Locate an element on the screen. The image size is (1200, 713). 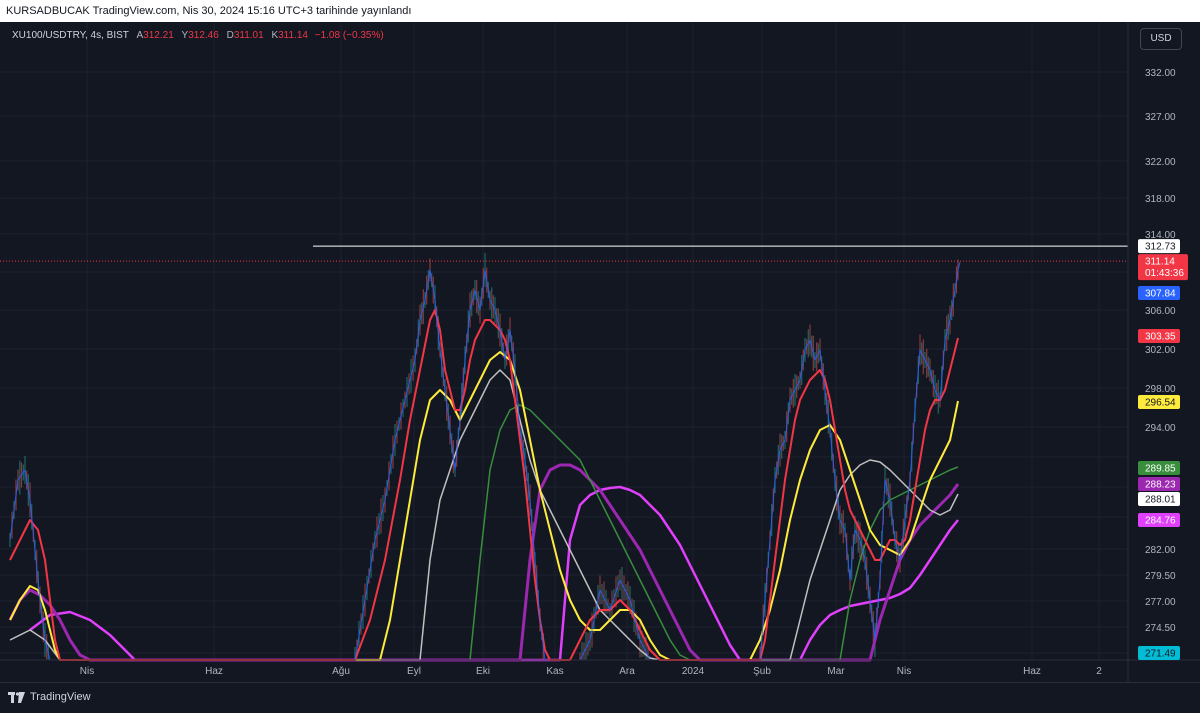
price-label-0-text: 307.84 is located at coordinates (1160, 294).